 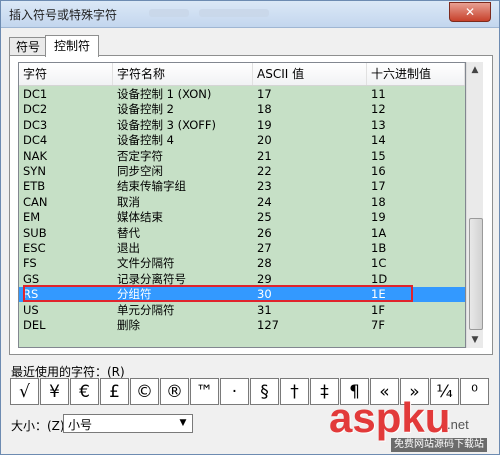 What do you see at coordinates (474, 205) in the screenshot?
I see `list-scrollbar: ▲ ▼` at bounding box center [474, 205].